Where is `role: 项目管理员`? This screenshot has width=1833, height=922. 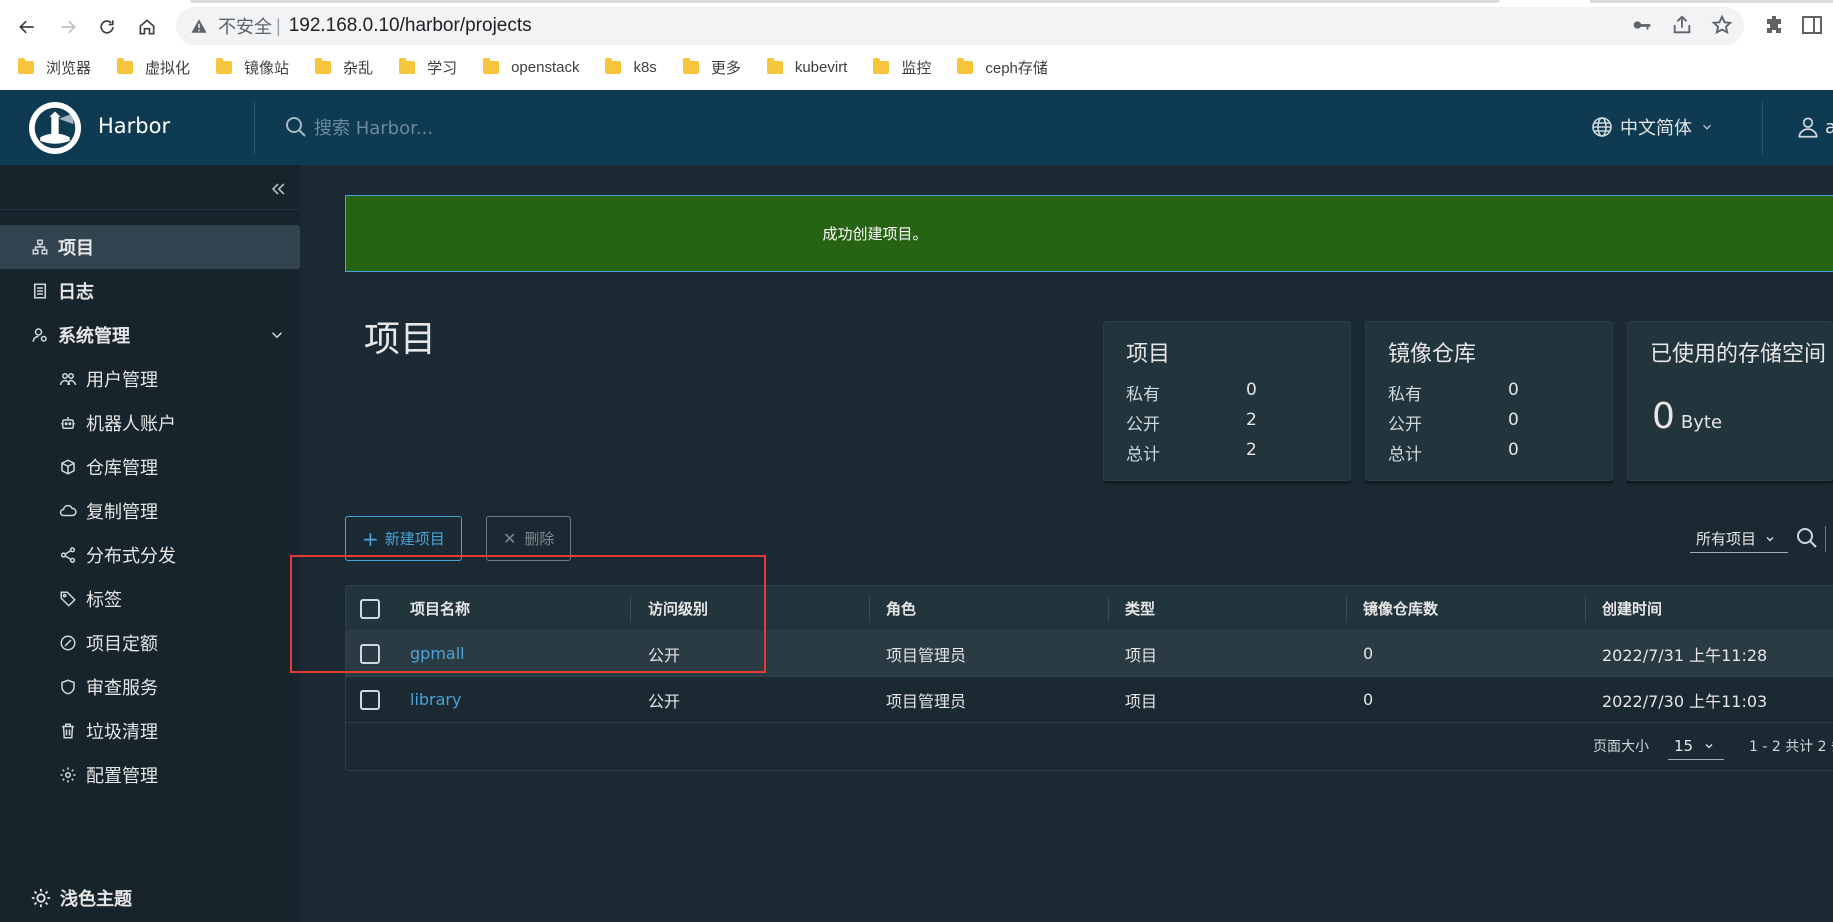
role: 项目管理员 is located at coordinates (926, 701).